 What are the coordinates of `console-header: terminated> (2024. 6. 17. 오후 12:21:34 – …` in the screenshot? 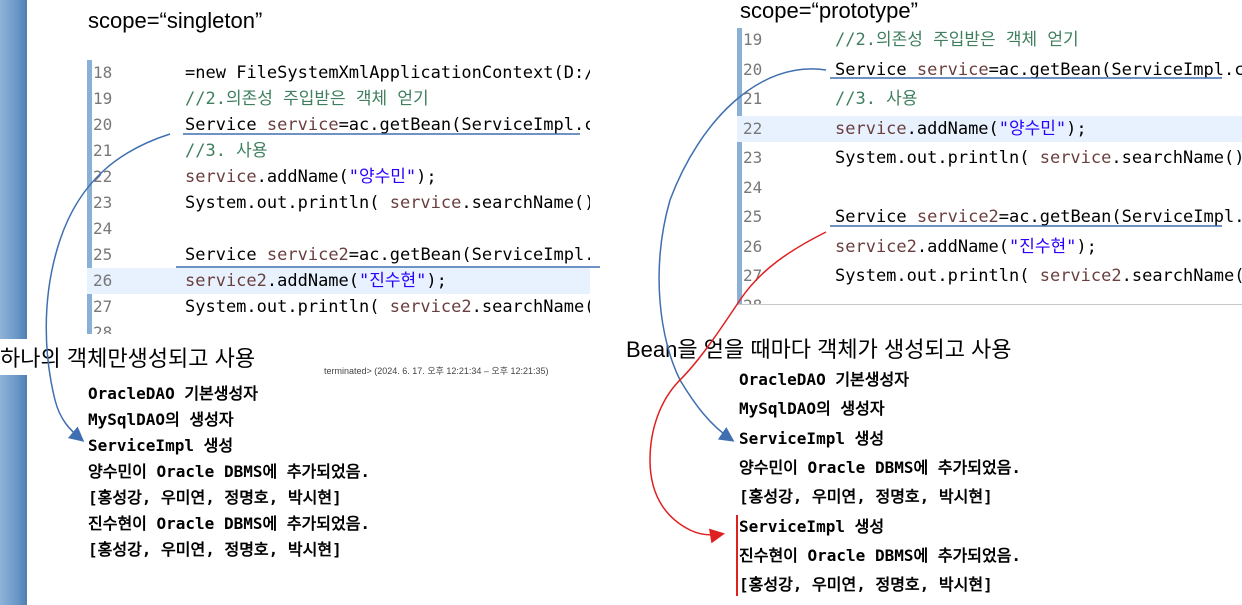 It's located at (436, 371).